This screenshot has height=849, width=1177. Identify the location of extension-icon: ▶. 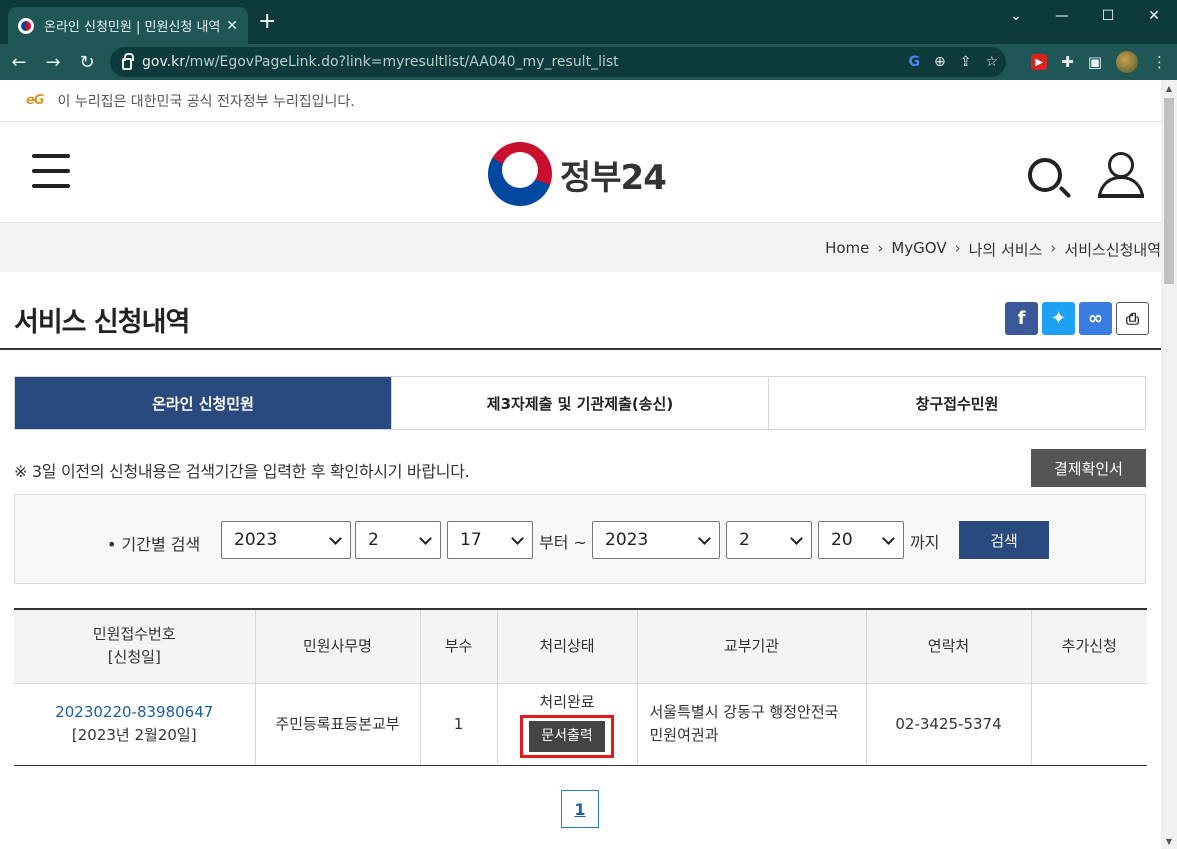
(1039, 62).